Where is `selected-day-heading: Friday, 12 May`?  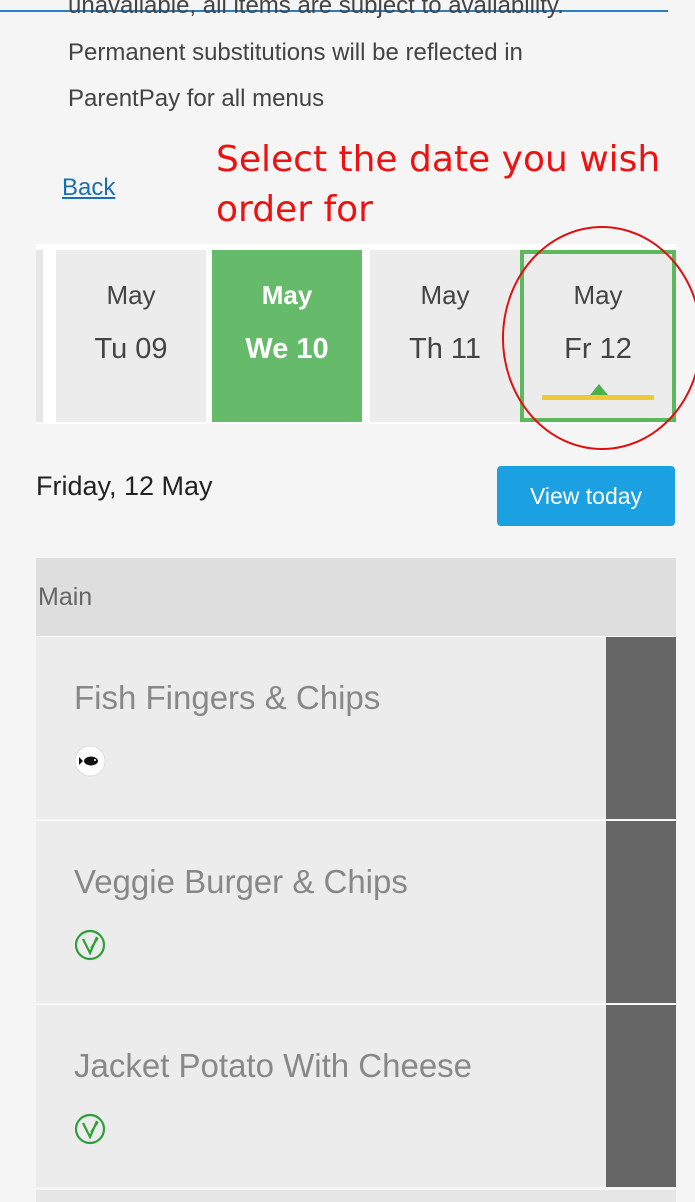
selected-day-heading: Friday, 12 May is located at coordinates (124, 486).